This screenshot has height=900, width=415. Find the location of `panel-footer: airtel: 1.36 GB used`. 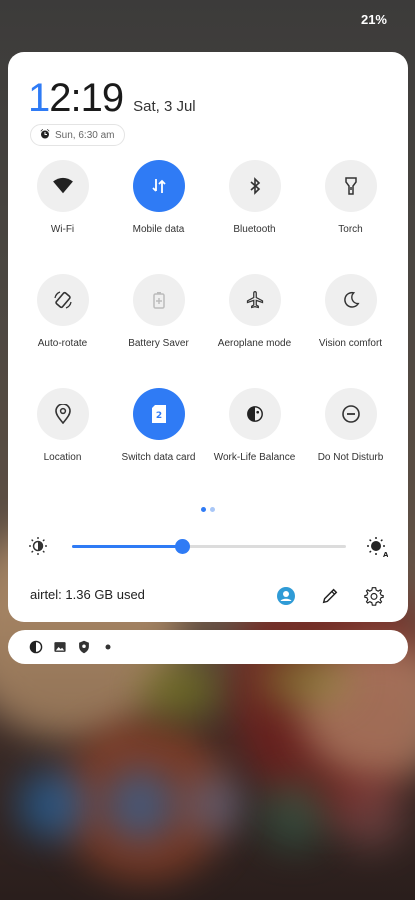

panel-footer: airtel: 1.36 GB used is located at coordinates (208, 596).